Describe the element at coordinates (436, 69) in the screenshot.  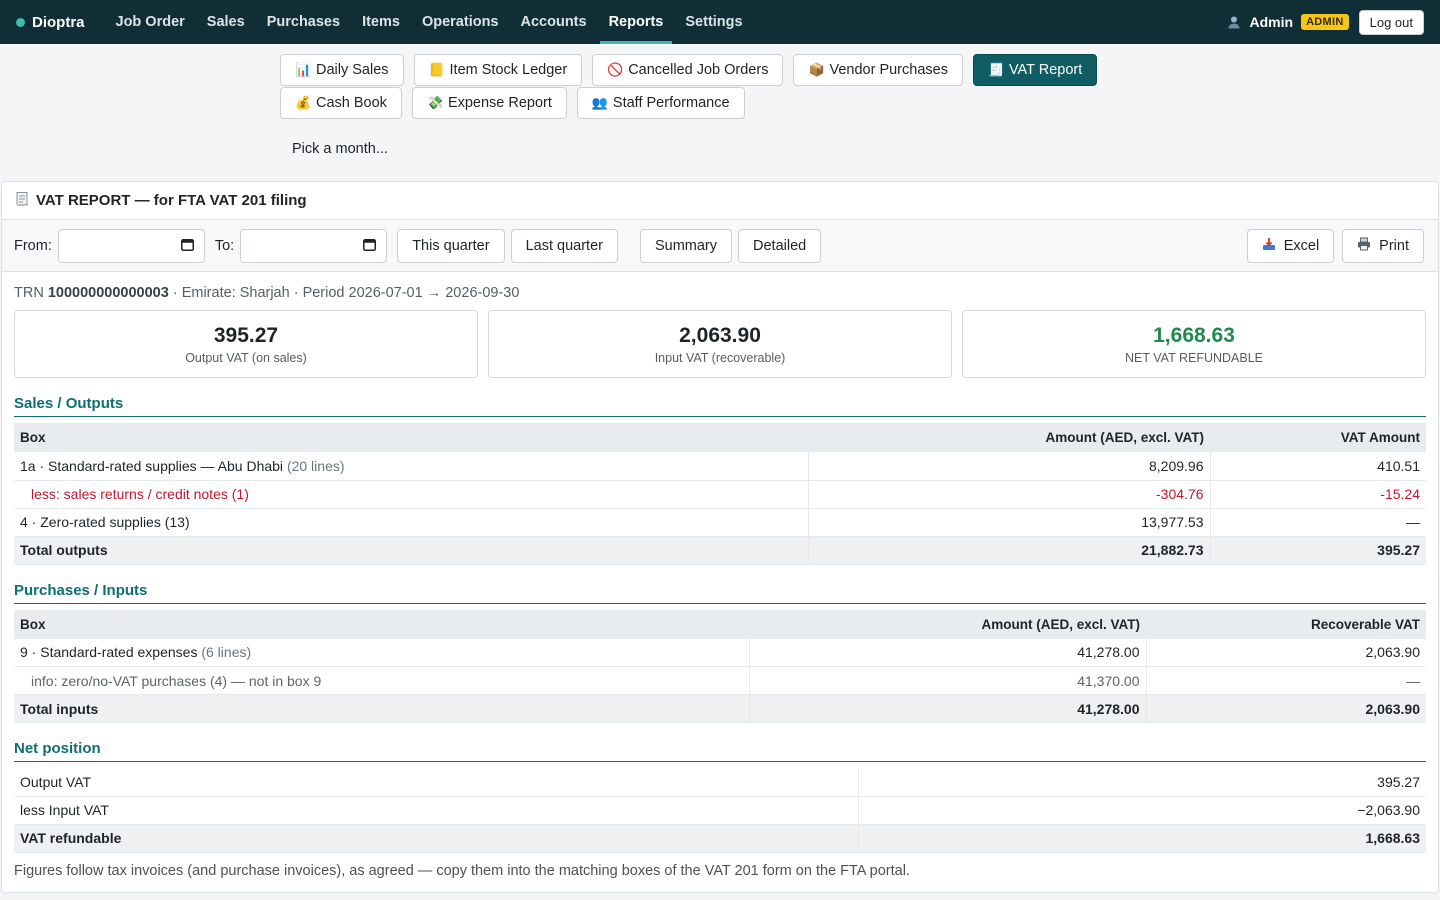
I see `ledger-icon: 📒` at that location.